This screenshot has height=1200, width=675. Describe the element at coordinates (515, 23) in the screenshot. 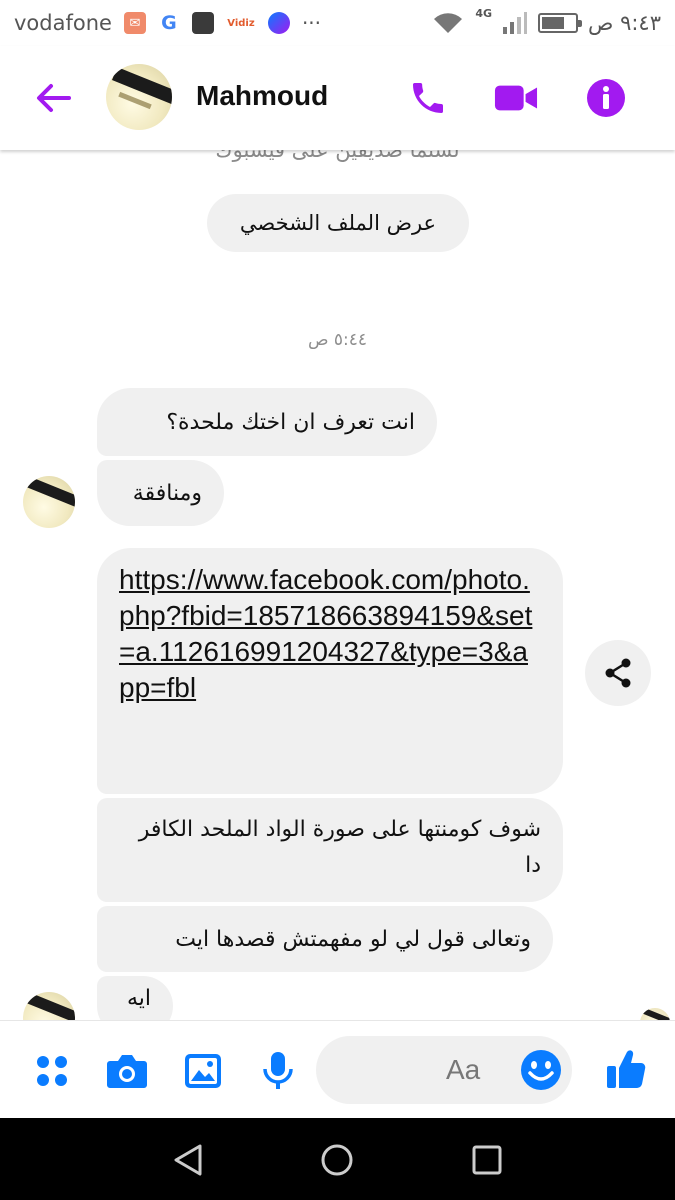

I see `signal-icon` at that location.